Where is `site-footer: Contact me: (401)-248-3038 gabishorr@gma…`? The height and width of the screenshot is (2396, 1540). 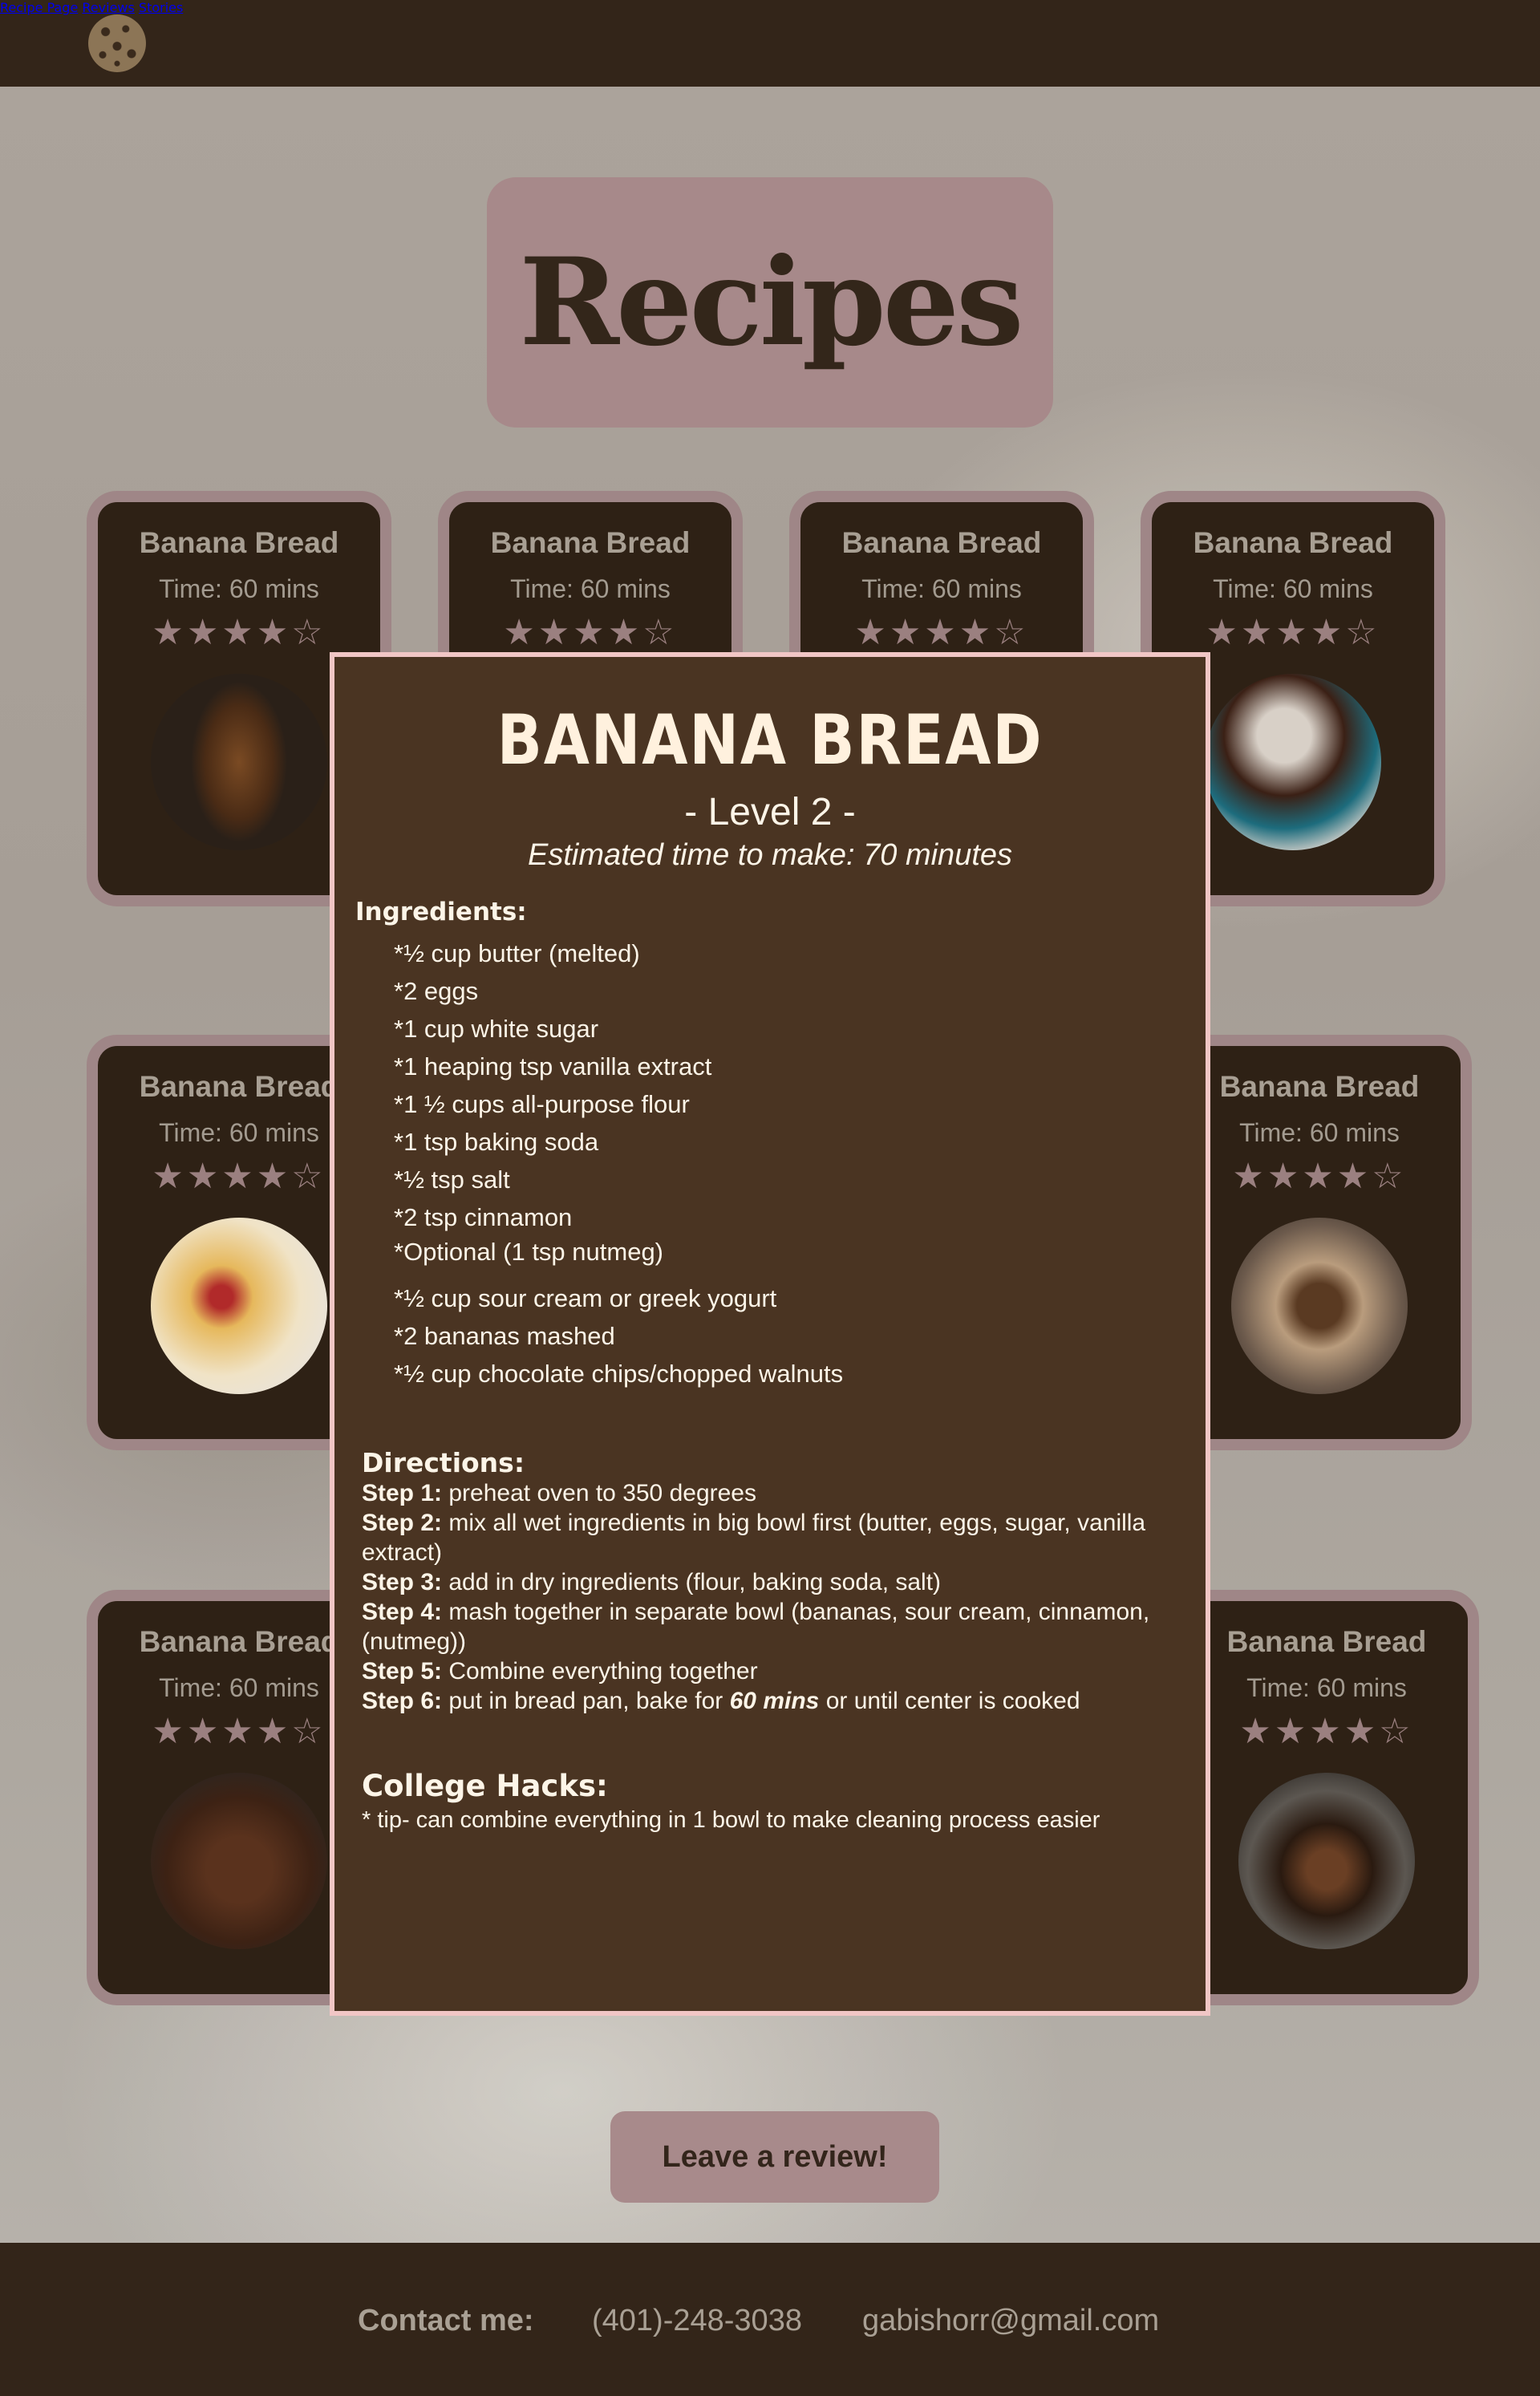 site-footer: Contact me: (401)-248-3038 gabishorr@gma… is located at coordinates (770, 2319).